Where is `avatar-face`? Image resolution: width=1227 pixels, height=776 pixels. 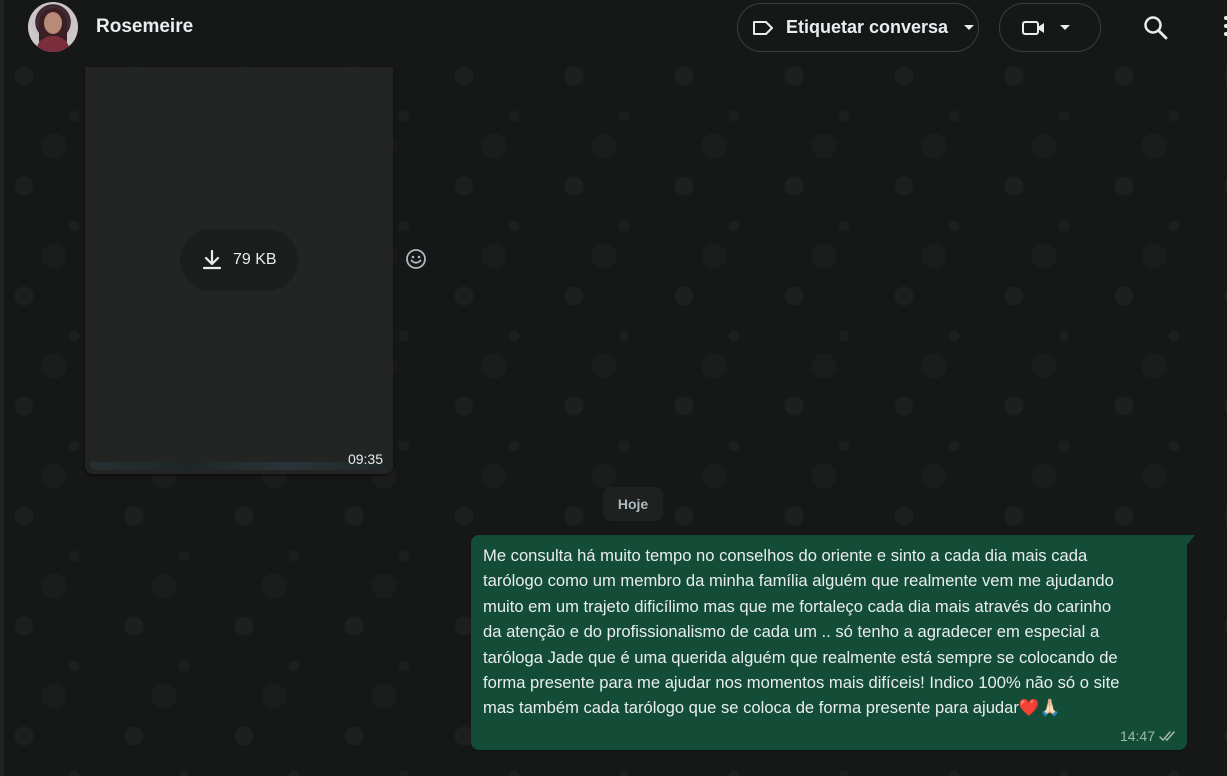 avatar-face is located at coordinates (53, 23).